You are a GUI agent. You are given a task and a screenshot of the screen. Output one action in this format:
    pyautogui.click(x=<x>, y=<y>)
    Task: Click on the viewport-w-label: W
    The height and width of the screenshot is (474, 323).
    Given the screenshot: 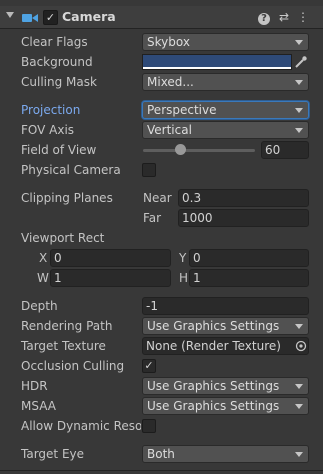 What is the action you would take?
    pyautogui.click(x=43, y=278)
    